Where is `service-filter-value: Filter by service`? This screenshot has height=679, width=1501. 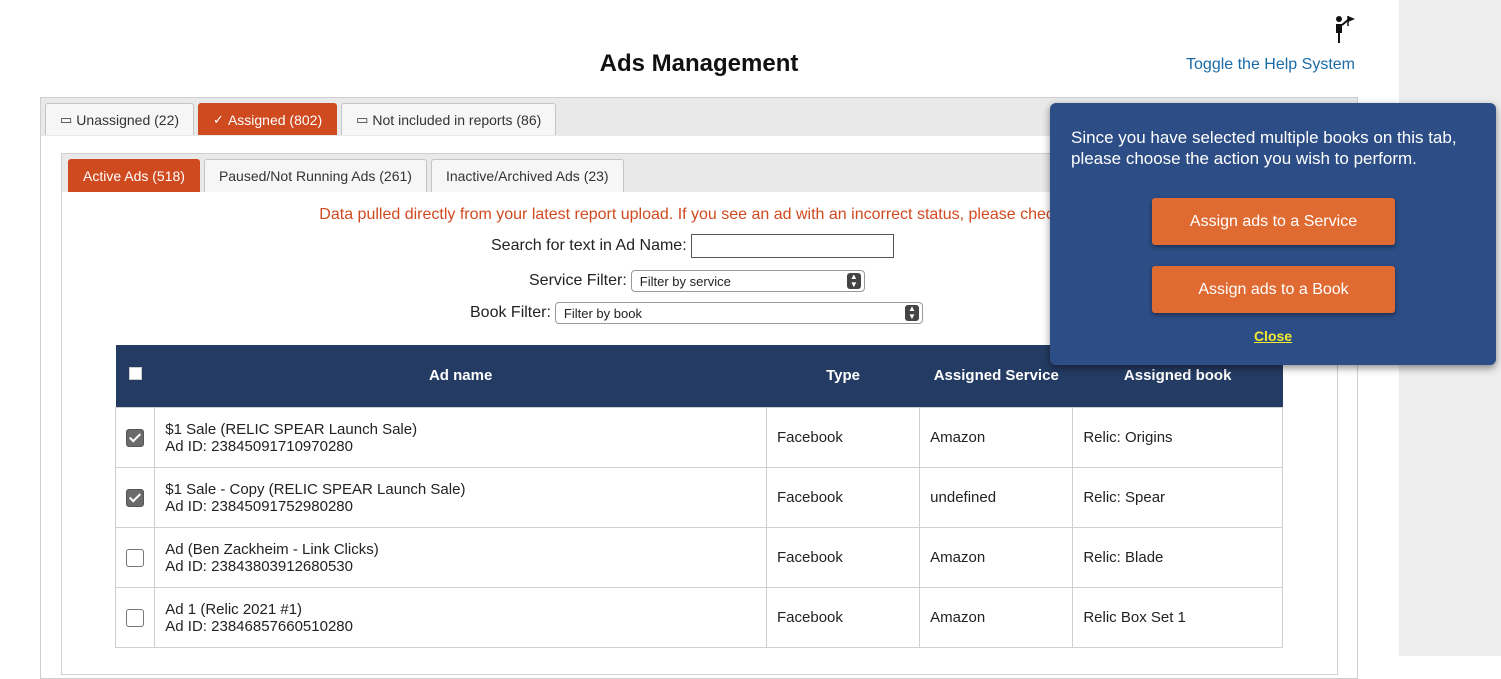
service-filter-value: Filter by service is located at coordinates (685, 281).